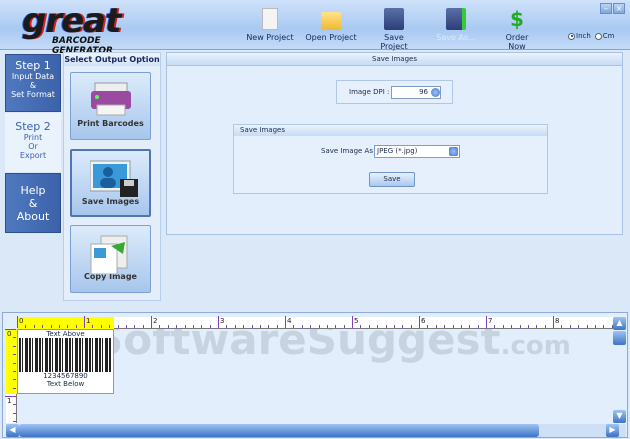  I want to click on tab-step-1: Step 1 Input Data & Set Format, so click(33, 83).